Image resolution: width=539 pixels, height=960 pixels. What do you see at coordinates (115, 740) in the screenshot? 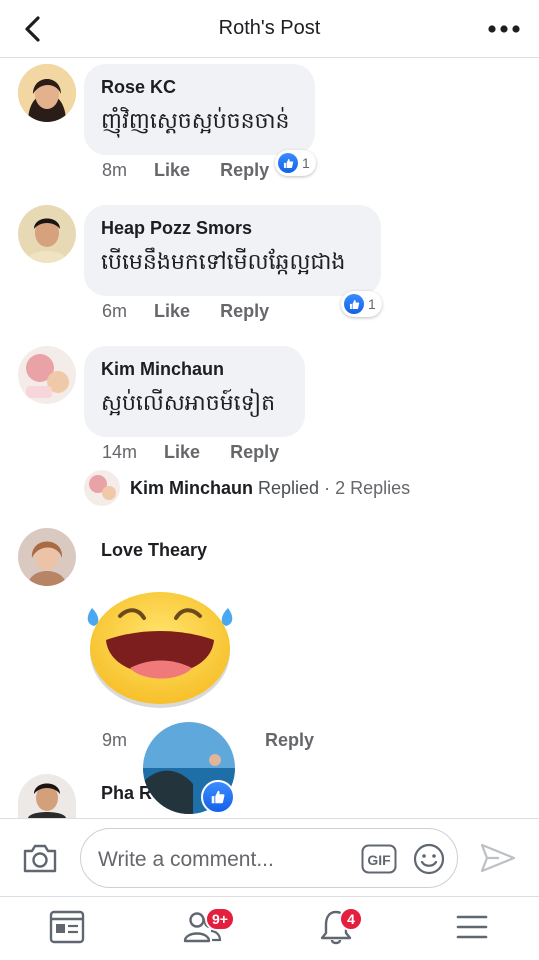
I see `comment-time: 9m` at bounding box center [115, 740].